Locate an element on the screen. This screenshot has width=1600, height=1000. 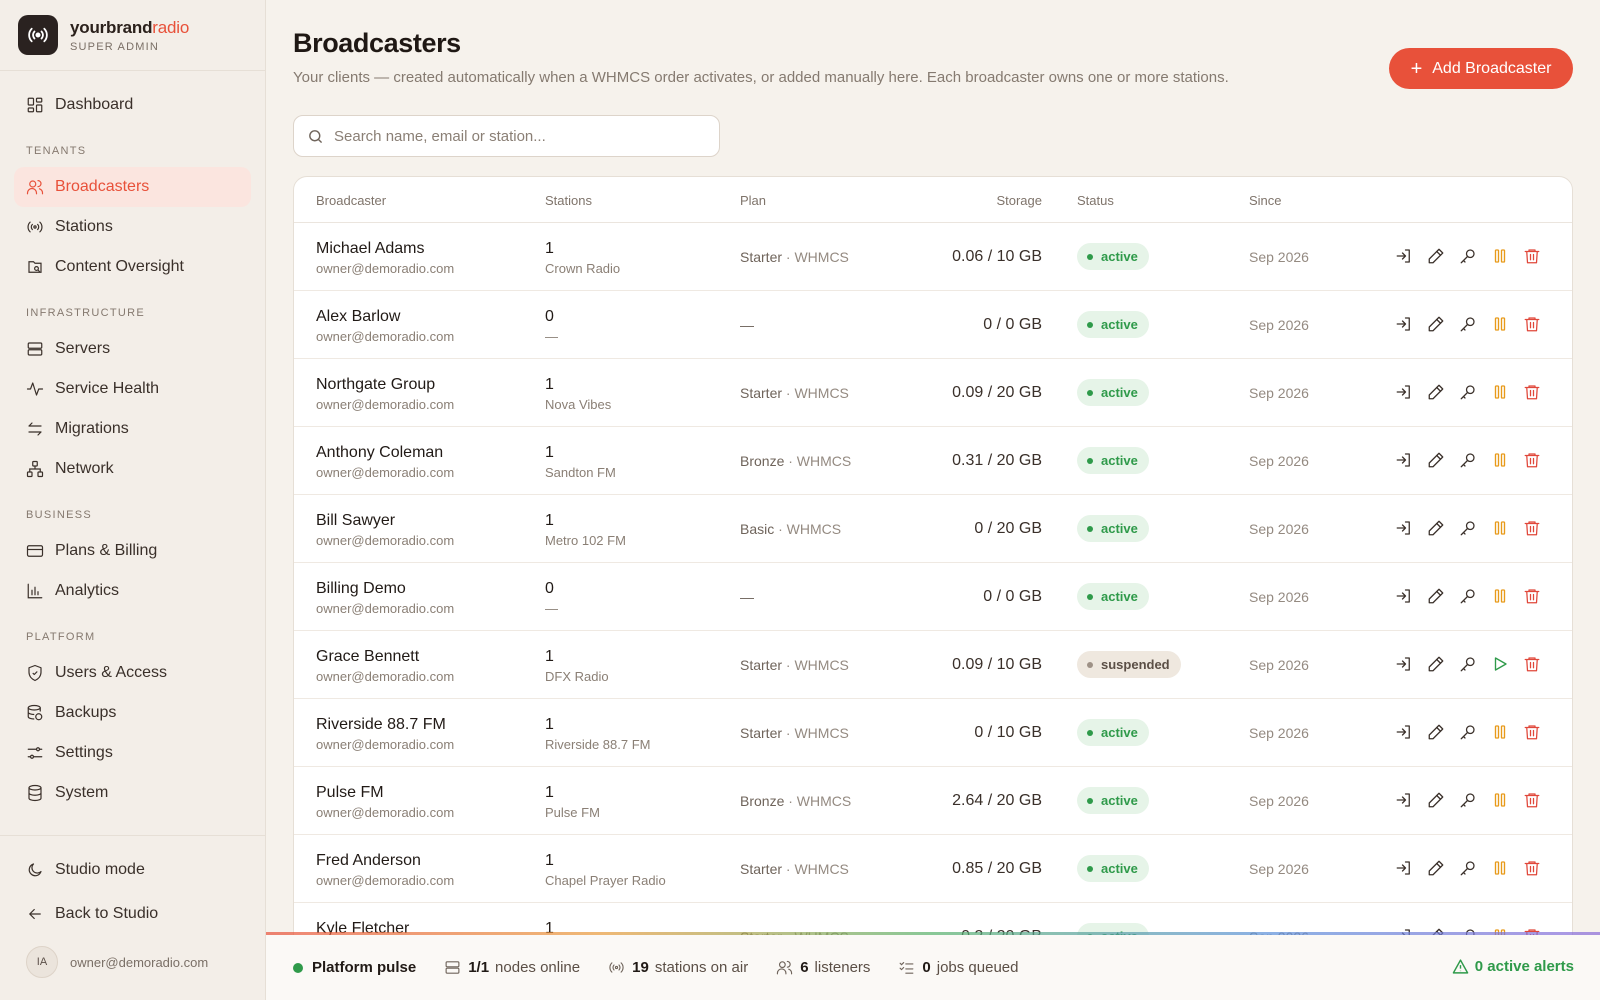
user-profile: IA owner@demoradio.com is located at coordinates (117, 962).